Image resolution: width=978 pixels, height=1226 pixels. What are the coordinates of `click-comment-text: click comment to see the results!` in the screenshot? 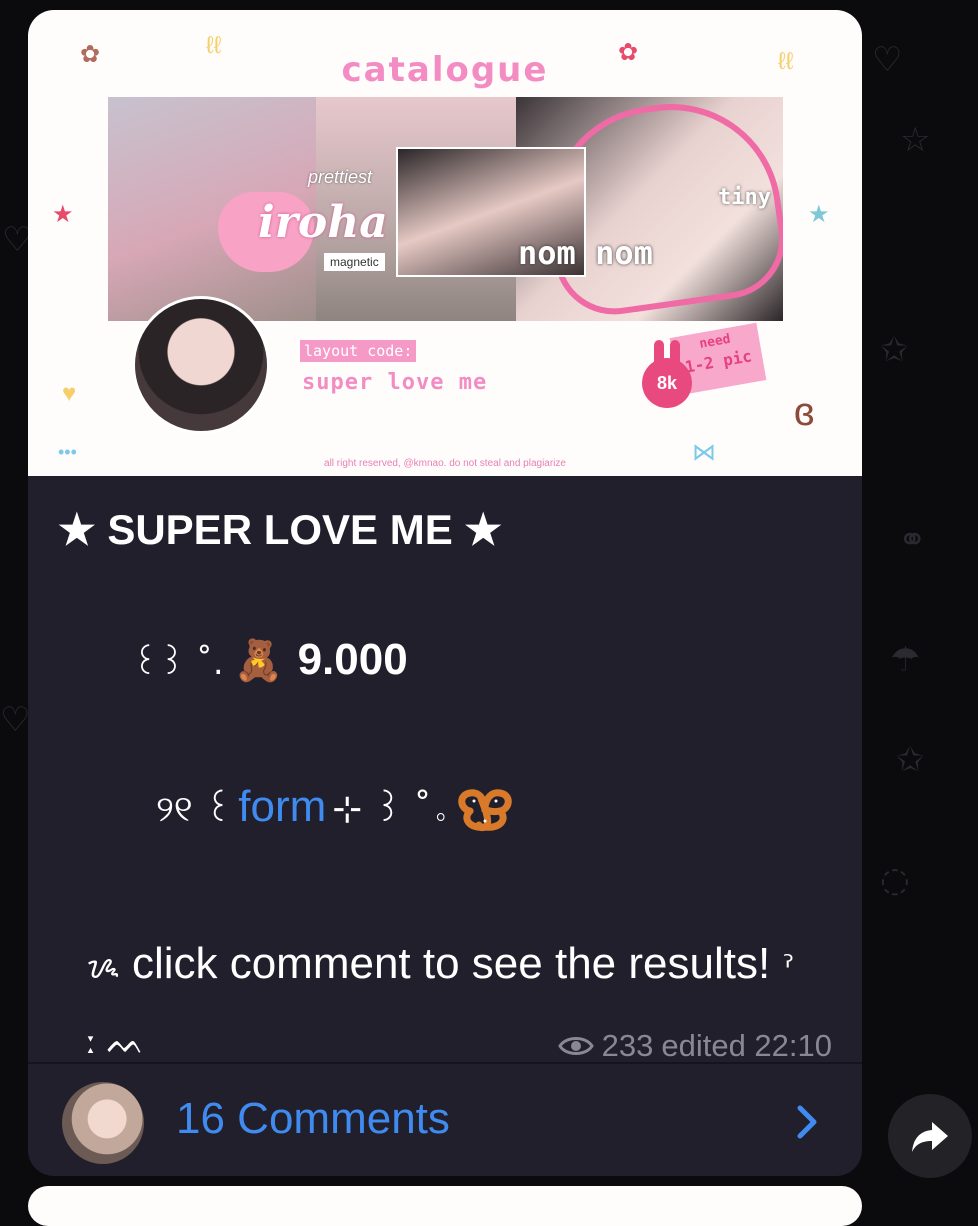 It's located at (451, 963).